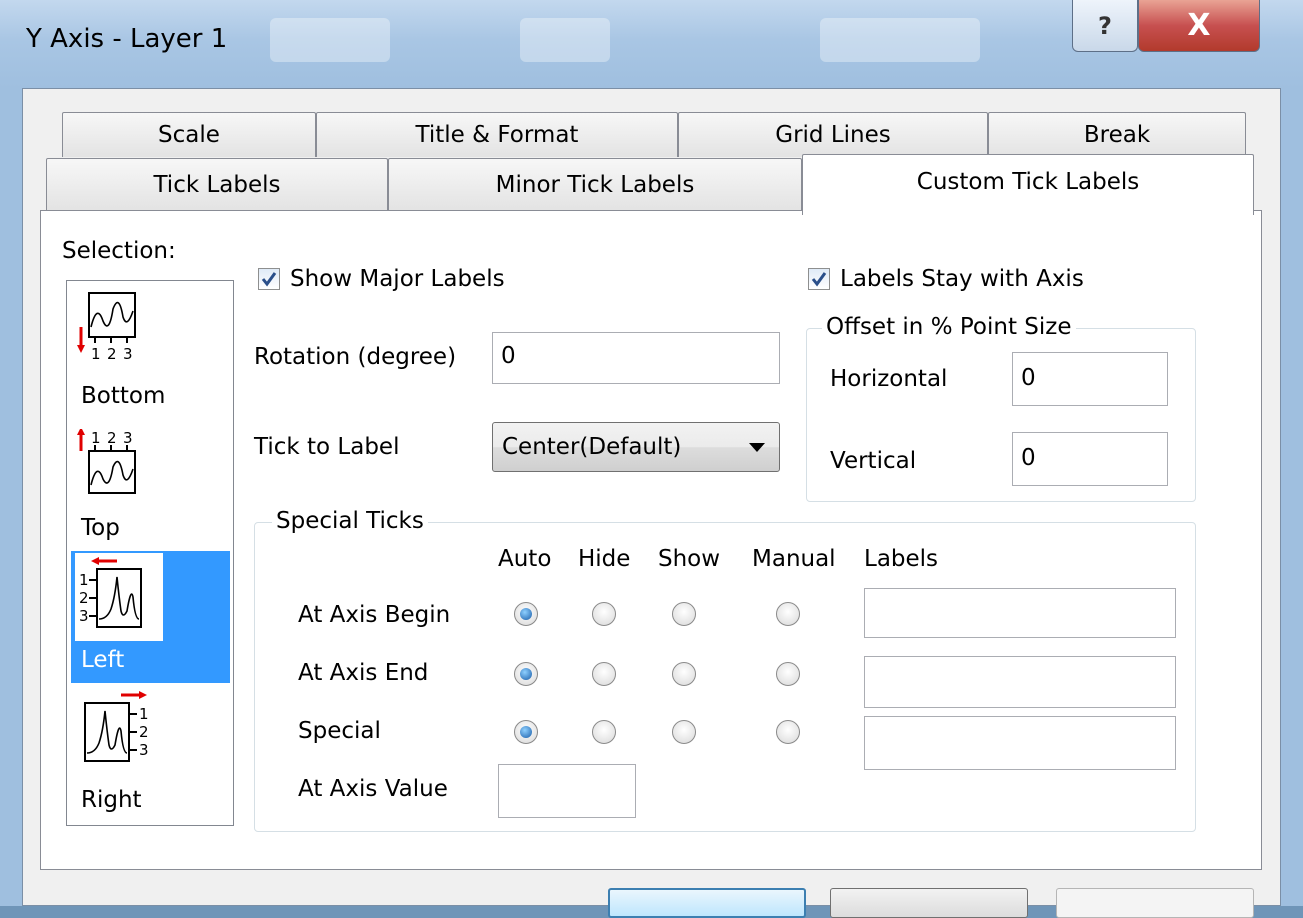 Image resolution: width=1303 pixels, height=918 pixels. What do you see at coordinates (901, 559) in the screenshot?
I see `column-header-labels: Labels` at bounding box center [901, 559].